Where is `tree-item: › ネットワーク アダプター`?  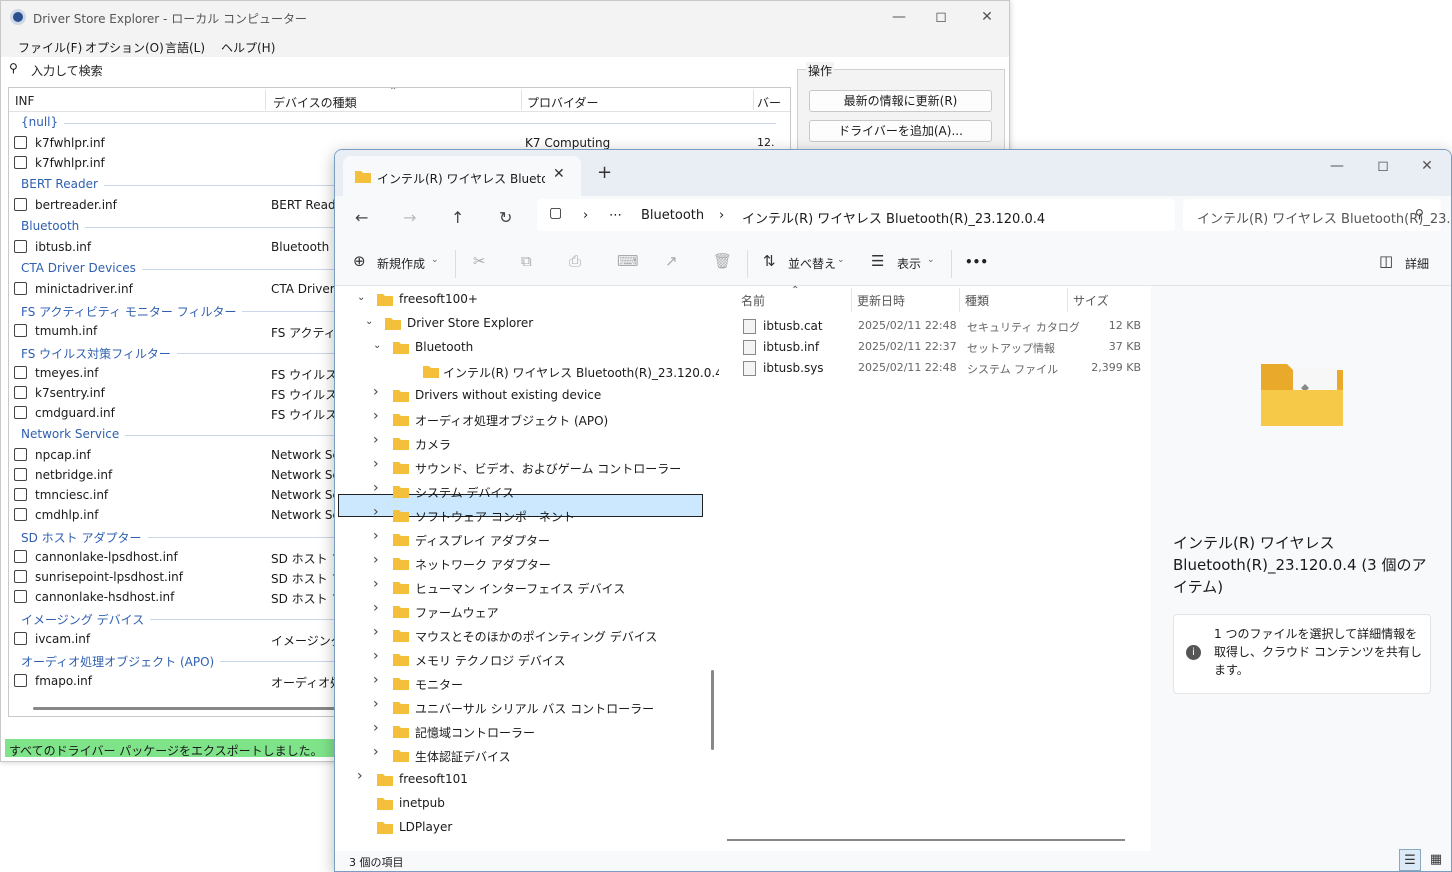 tree-item: › ネットワーク アダプター is located at coordinates (546, 563).